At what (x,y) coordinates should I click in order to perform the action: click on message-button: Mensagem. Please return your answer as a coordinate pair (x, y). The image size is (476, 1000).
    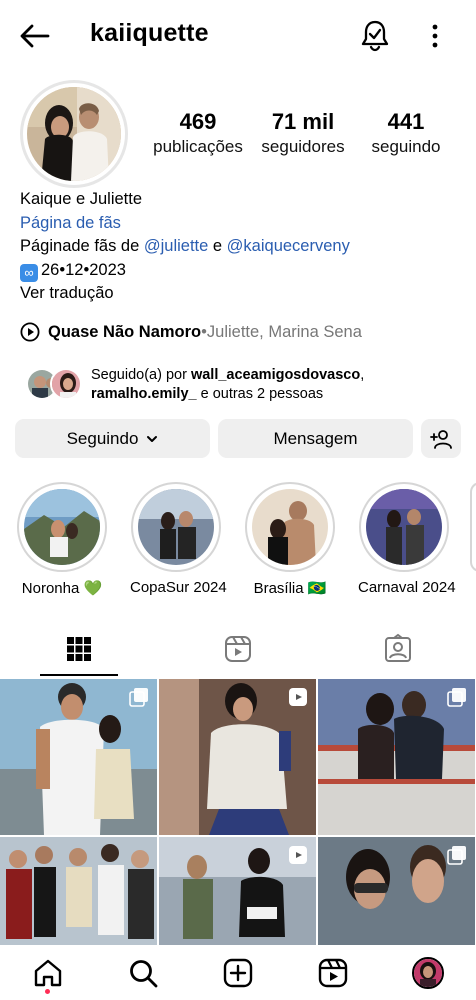
    Looking at the image, I should click on (315, 438).